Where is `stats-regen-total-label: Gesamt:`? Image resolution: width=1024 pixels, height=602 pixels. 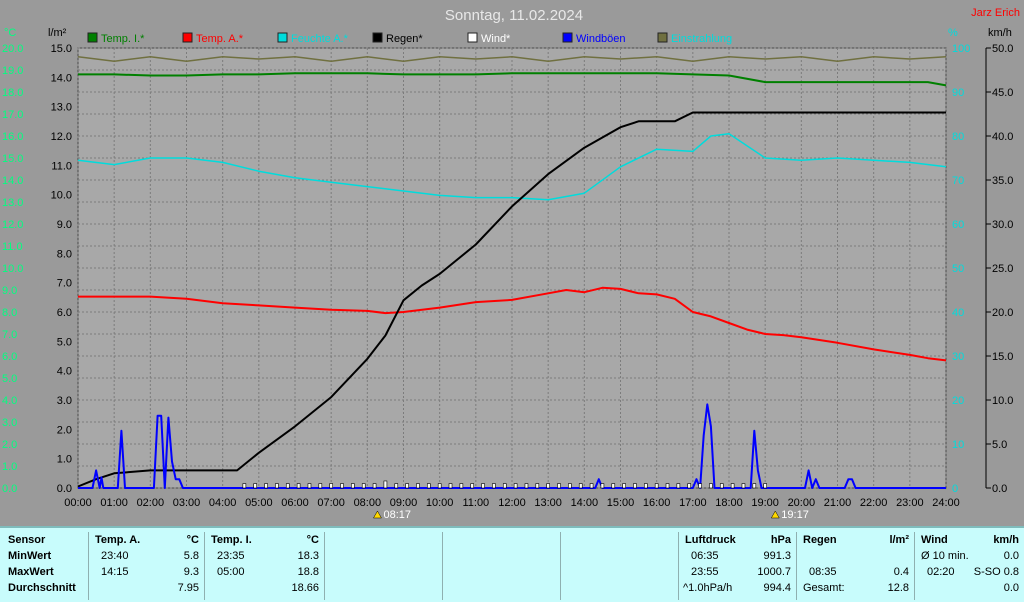 stats-regen-total-label: Gesamt: is located at coordinates (824, 588).